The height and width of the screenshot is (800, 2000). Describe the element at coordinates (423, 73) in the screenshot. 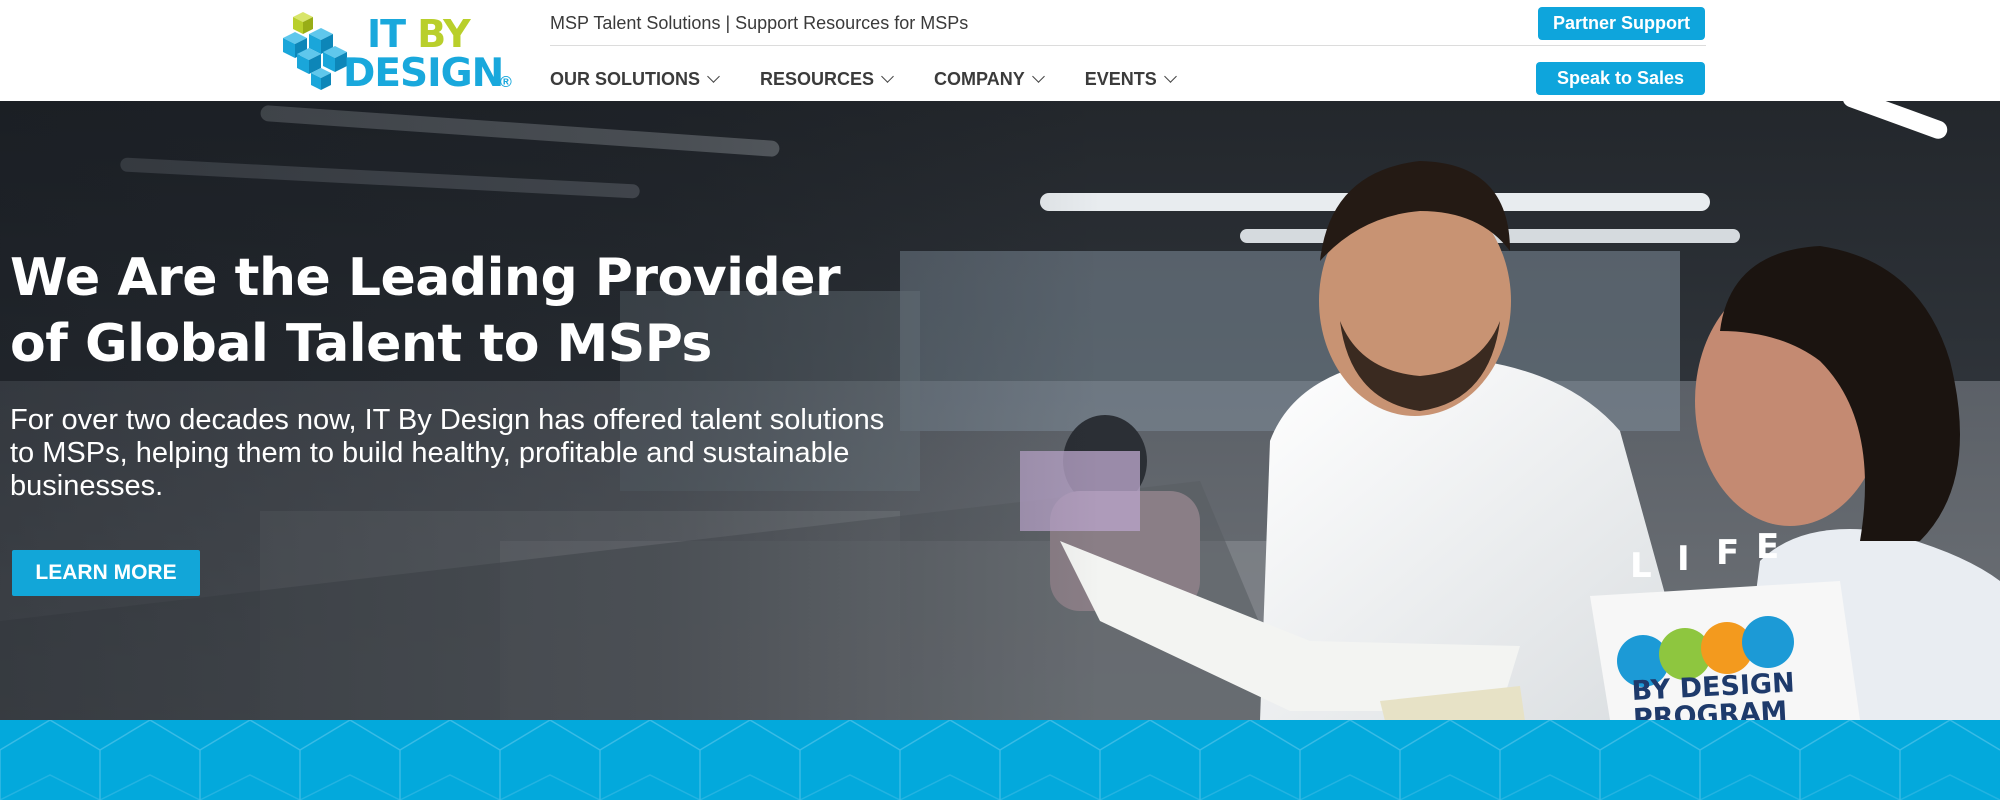

I see `logo-text-line2: DESIGN` at that location.